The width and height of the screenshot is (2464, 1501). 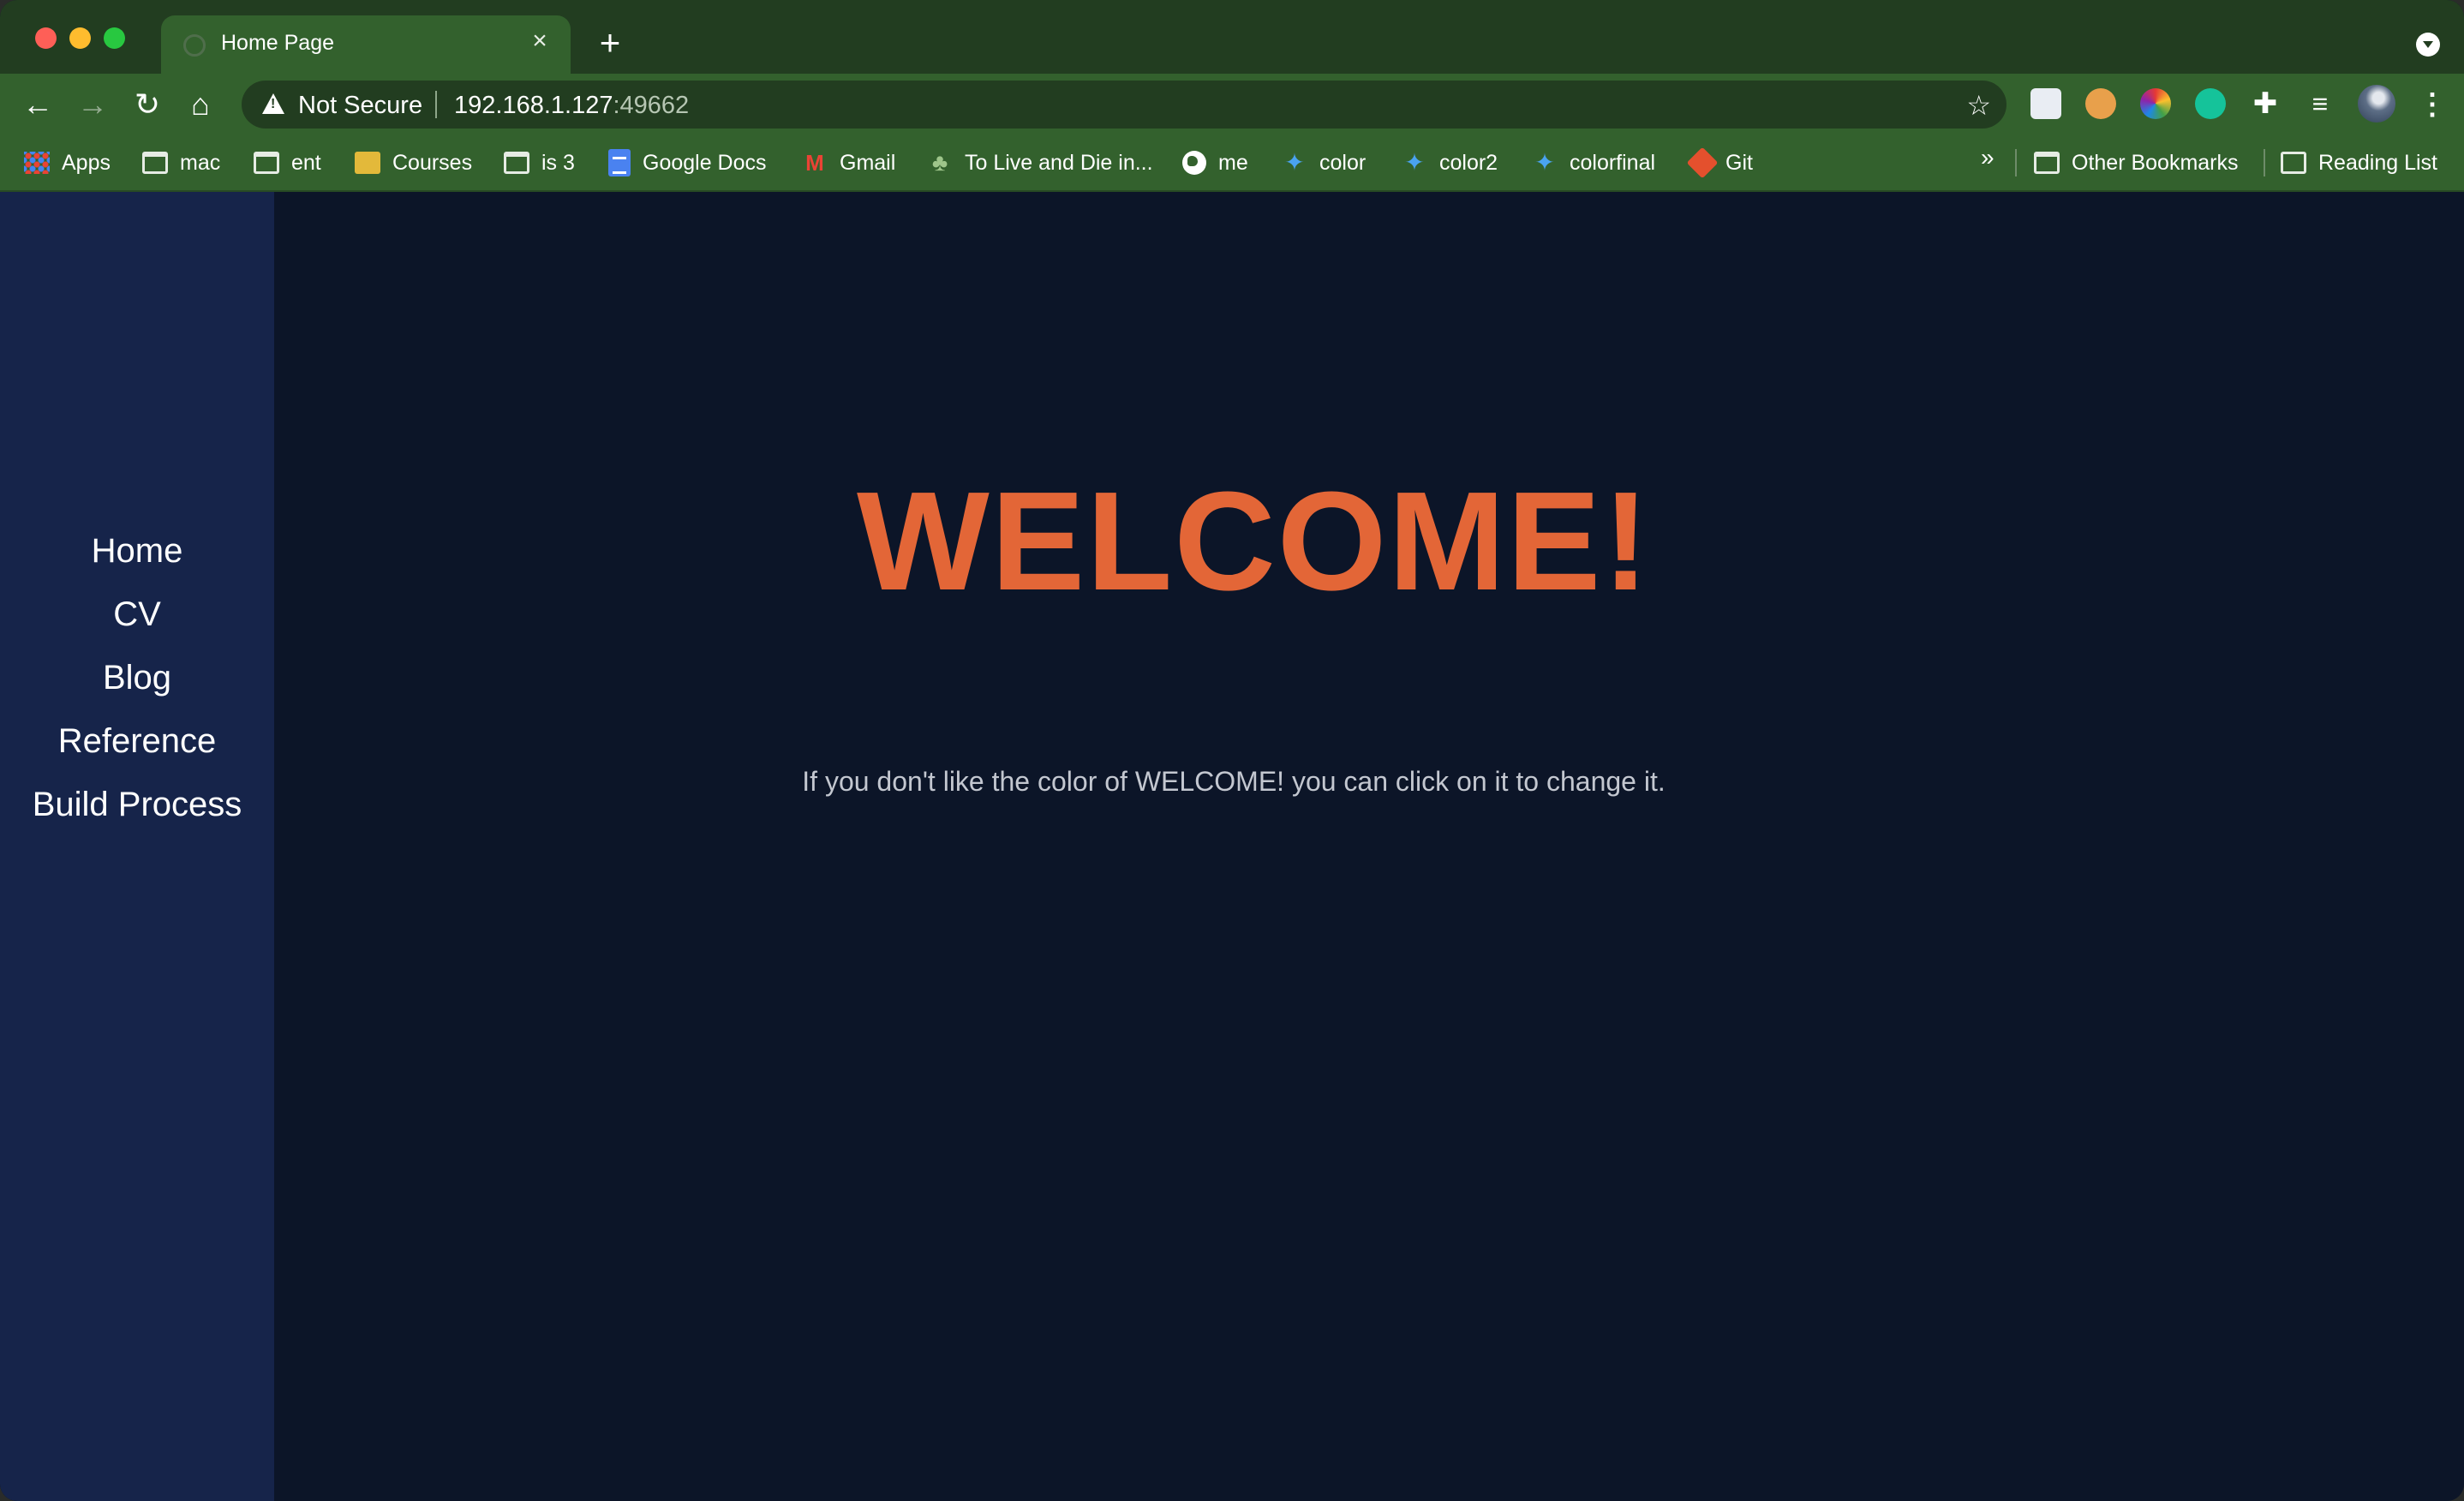 What do you see at coordinates (1124, 105) in the screenshot?
I see `address-bar: Not Secure 192.168.1.127:49662 ☆` at bounding box center [1124, 105].